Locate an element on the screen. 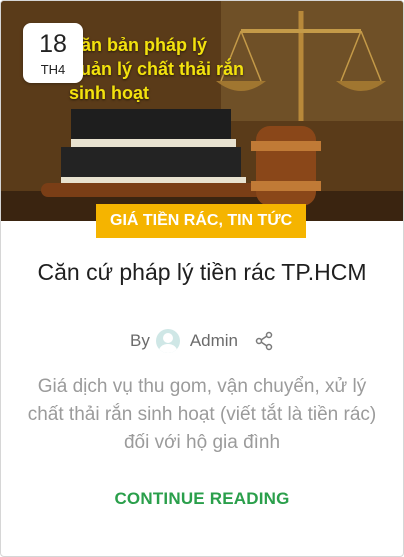  category-badge: GIÁ TIỀN RÁC, TIN TỨC is located at coordinates (201, 221).